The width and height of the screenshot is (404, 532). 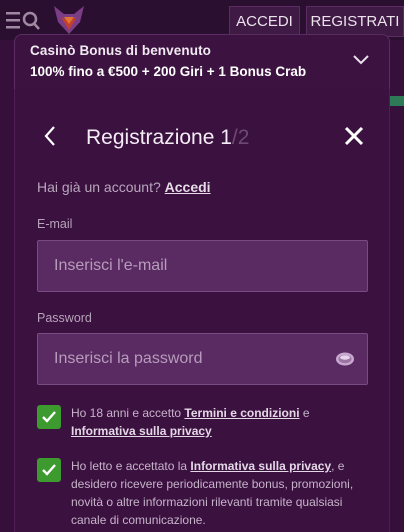 What do you see at coordinates (64, 318) in the screenshot?
I see `password-label: Password` at bounding box center [64, 318].